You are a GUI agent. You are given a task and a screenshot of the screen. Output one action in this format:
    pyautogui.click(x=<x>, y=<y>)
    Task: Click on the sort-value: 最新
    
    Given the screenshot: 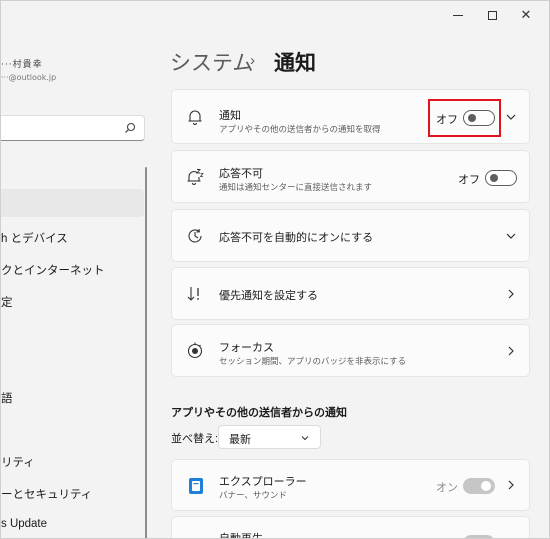 What is the action you would take?
    pyautogui.click(x=240, y=440)
    